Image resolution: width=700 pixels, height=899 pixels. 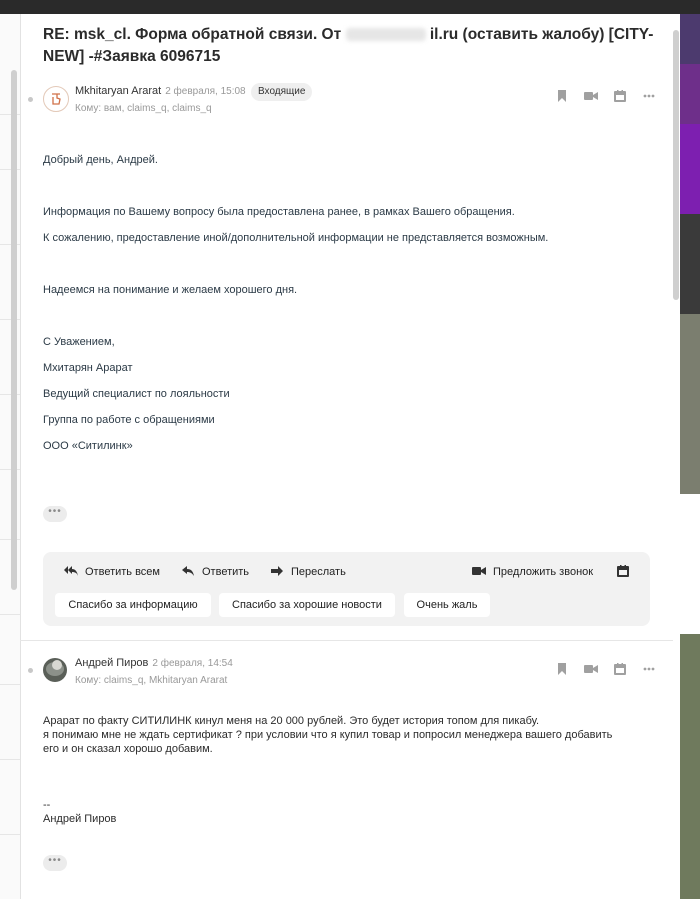 What do you see at coordinates (676, 165) in the screenshot?
I see `thread-scrollbar` at bounding box center [676, 165].